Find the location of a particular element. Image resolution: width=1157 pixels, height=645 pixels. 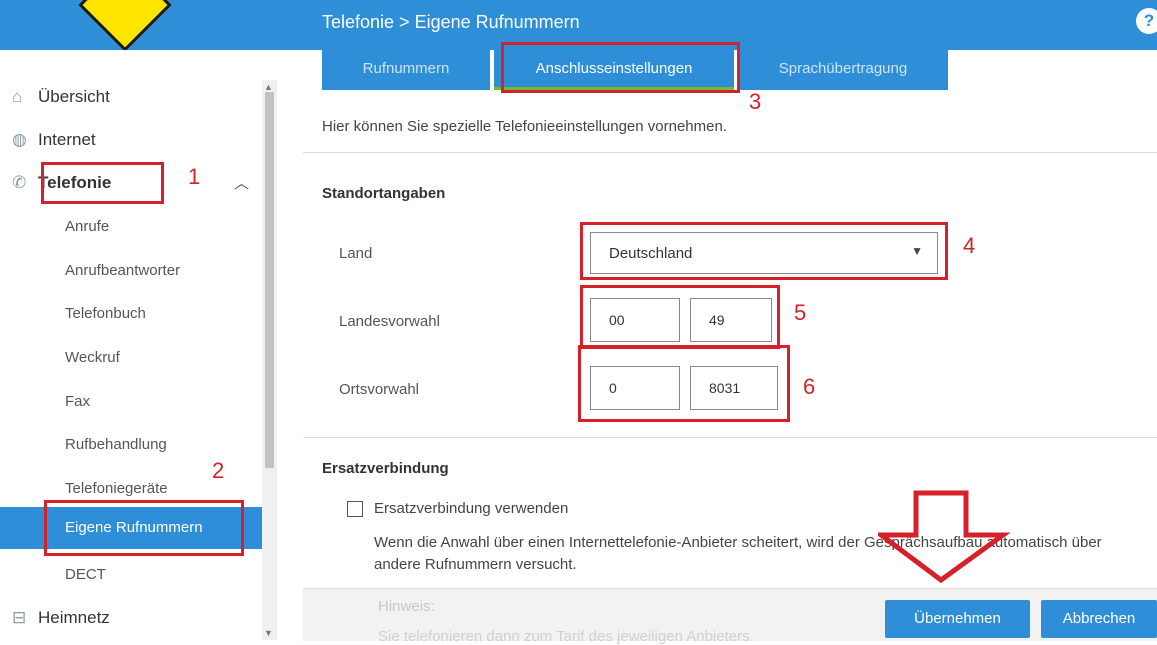

sidebar-item-telefonbuch: Telefonbuch is located at coordinates (105, 313).